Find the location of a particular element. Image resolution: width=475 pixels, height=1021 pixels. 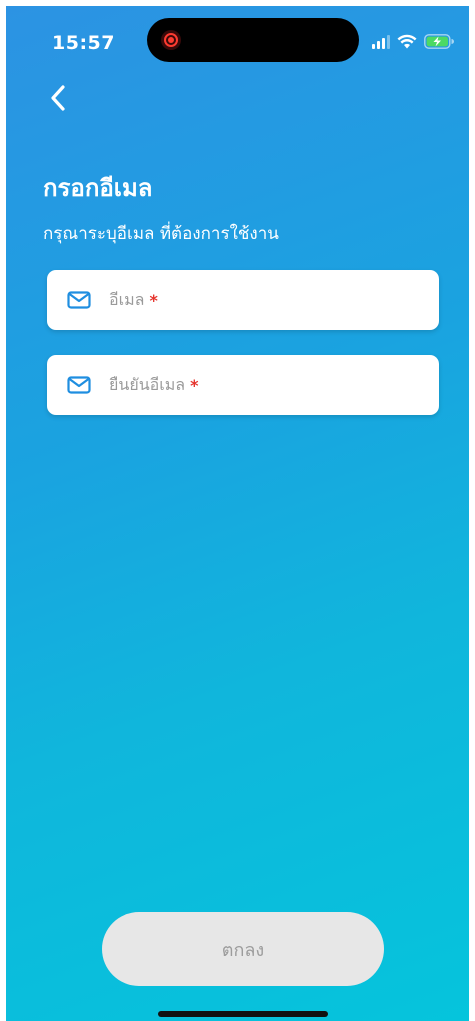

recording-indicator-icon is located at coordinates (171, 40).